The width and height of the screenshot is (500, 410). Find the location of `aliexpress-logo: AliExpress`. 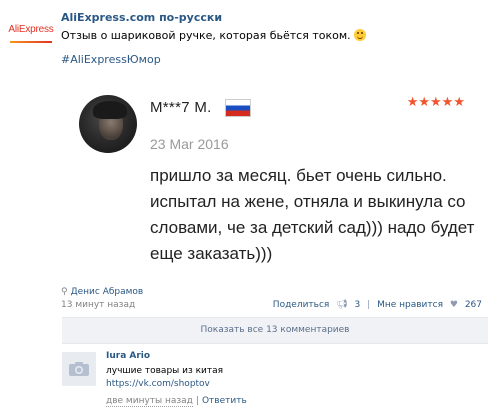

aliexpress-logo: AliExpress is located at coordinates (31, 29).